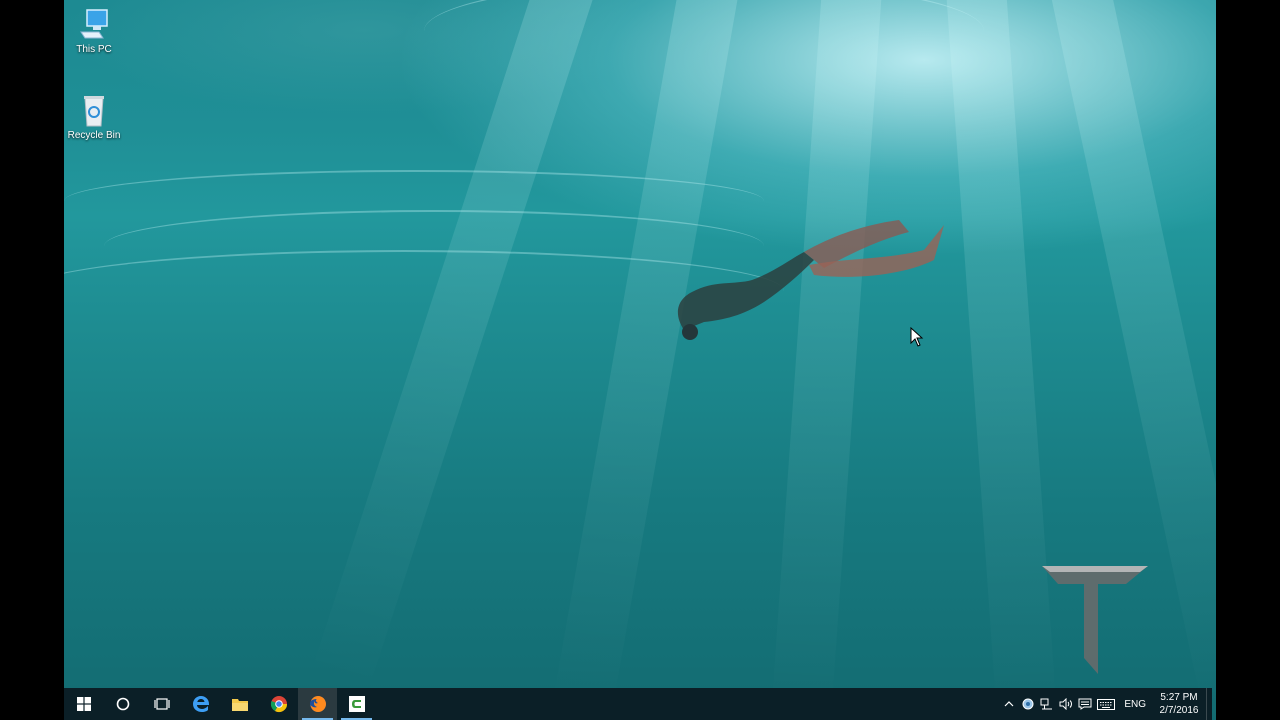 This screenshot has width=1280, height=720. What do you see at coordinates (94, 135) in the screenshot?
I see `desktop-icon-label: Recycle Bin` at bounding box center [94, 135].